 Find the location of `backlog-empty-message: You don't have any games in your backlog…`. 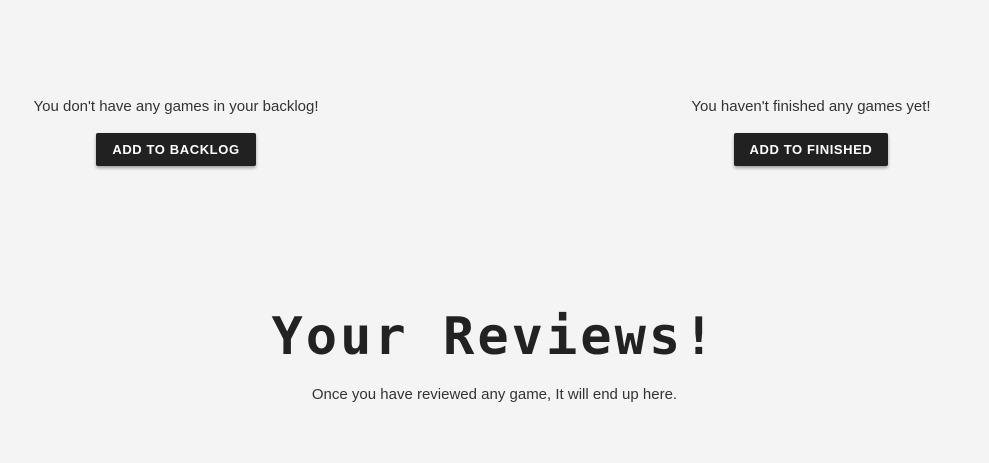

backlog-empty-message: You don't have any games in your backlog… is located at coordinates (176, 106).